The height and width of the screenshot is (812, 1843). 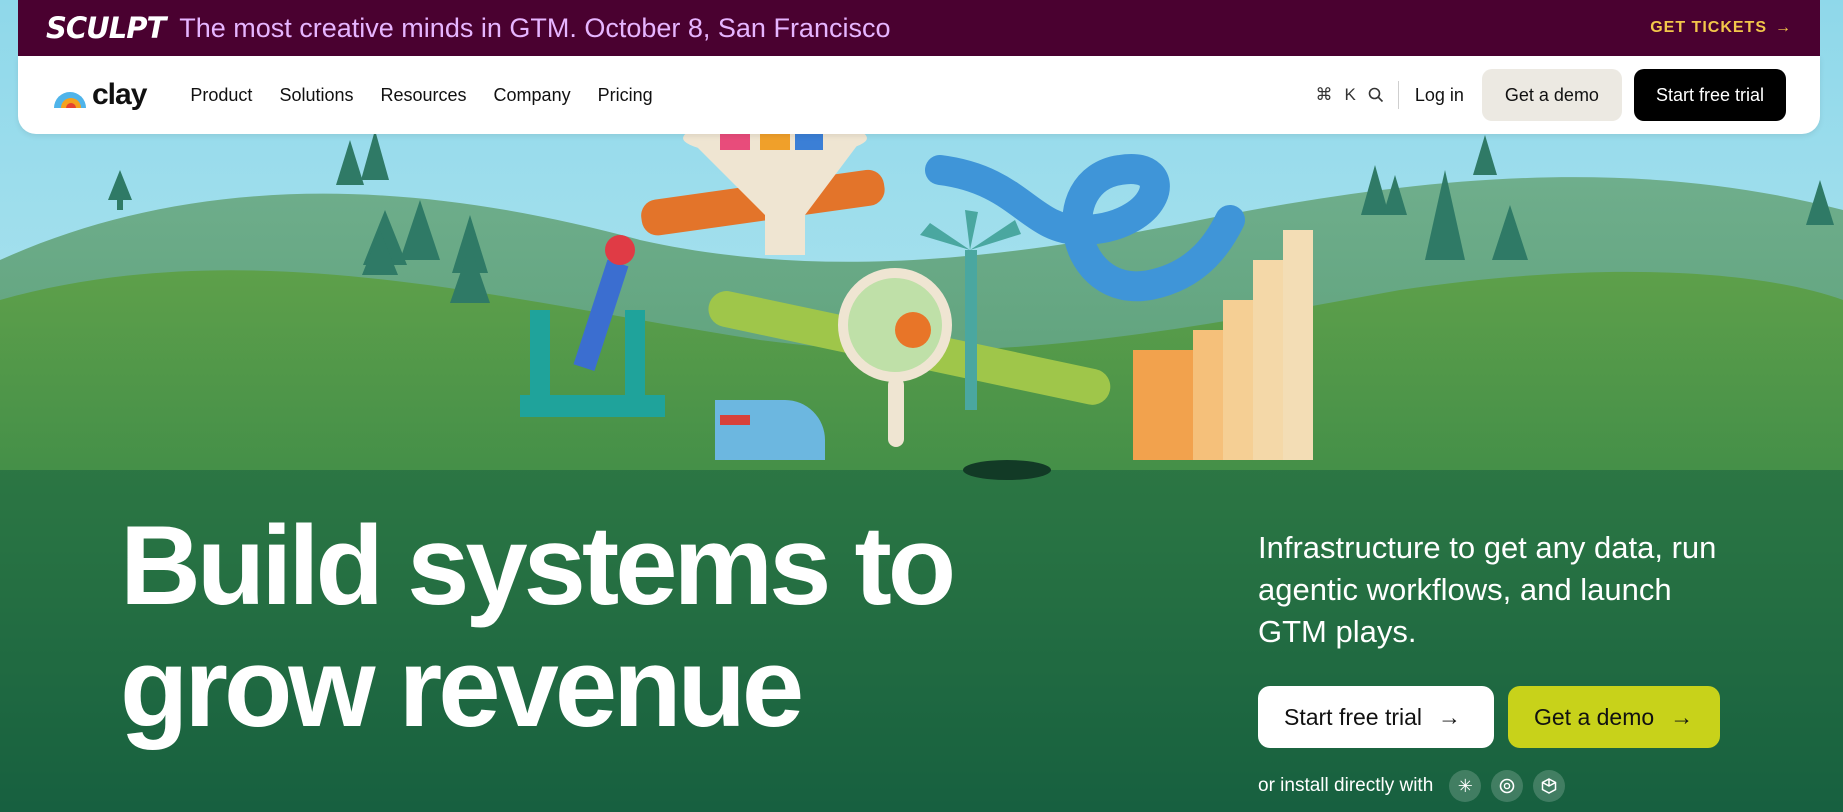 I want to click on nav-link-company: Company, so click(x=532, y=95).